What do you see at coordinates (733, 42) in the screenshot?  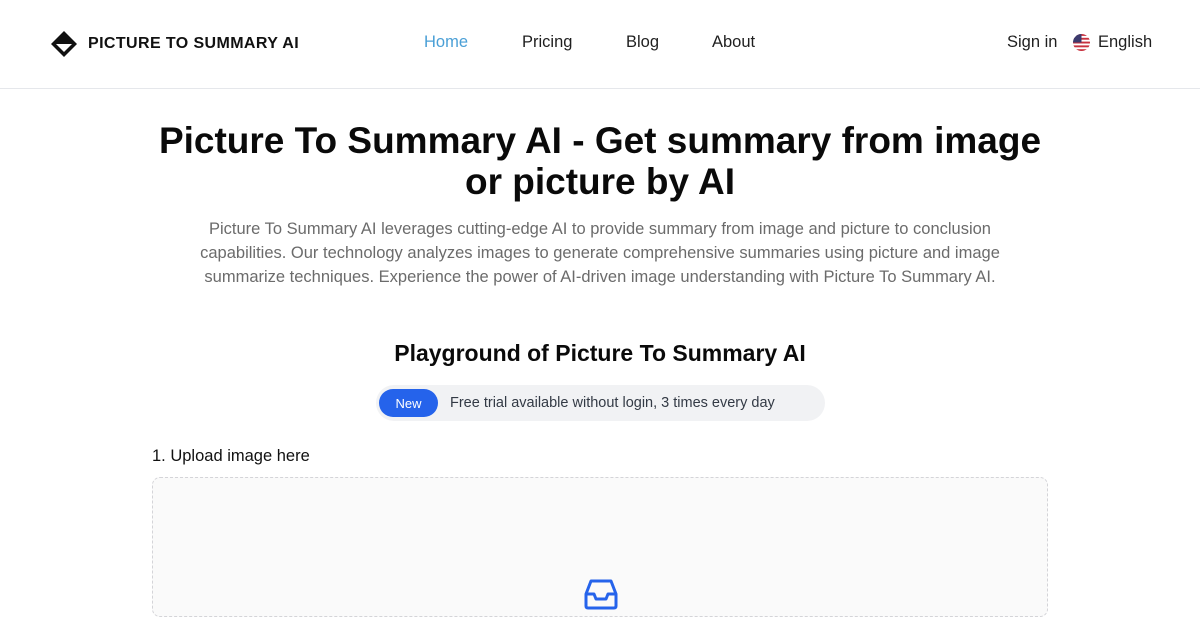 I see `nav-about-link: About` at bounding box center [733, 42].